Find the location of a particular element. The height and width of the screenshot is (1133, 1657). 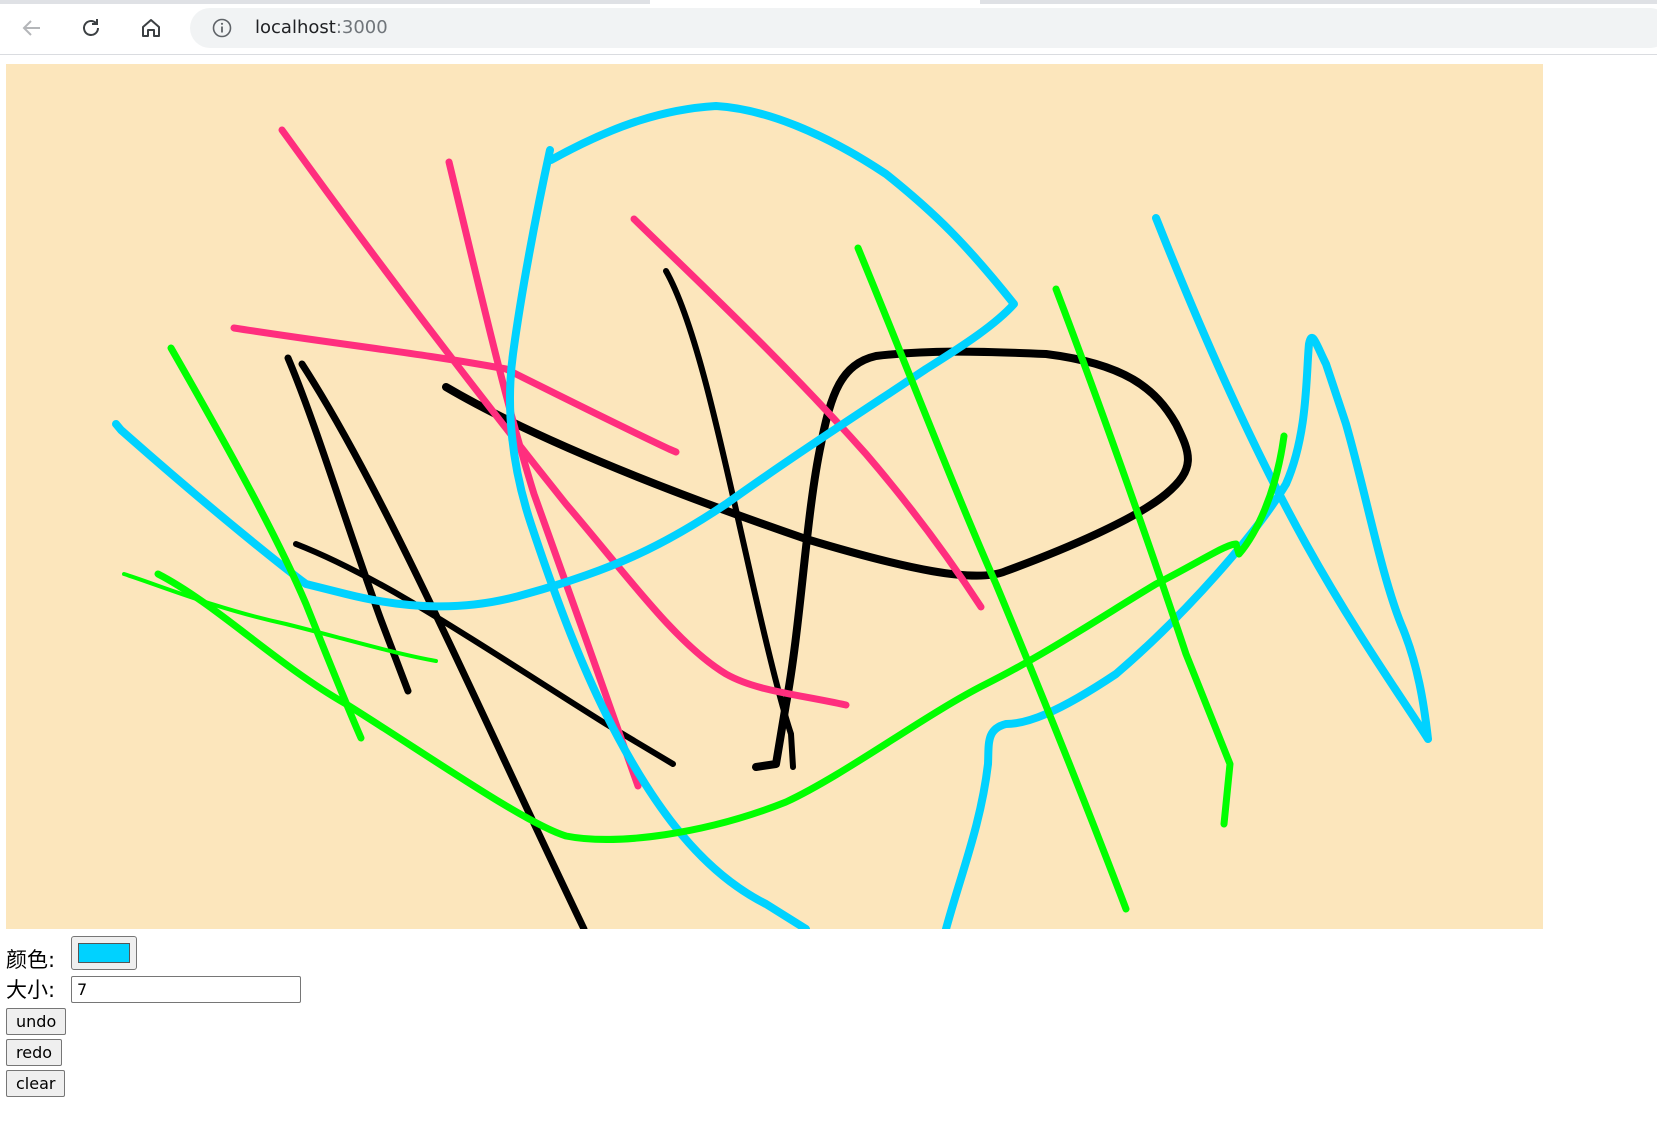

back-button is located at coordinates (32, 28).